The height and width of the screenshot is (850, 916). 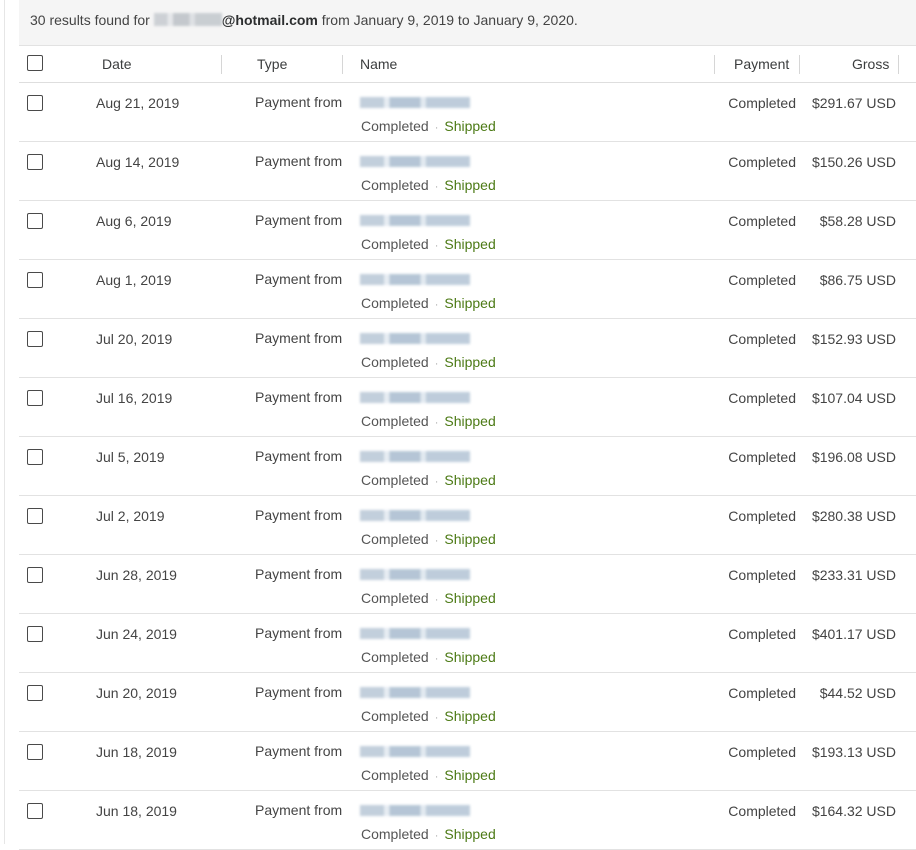 What do you see at coordinates (761, 64) in the screenshot?
I see `column-header-payment: Payment` at bounding box center [761, 64].